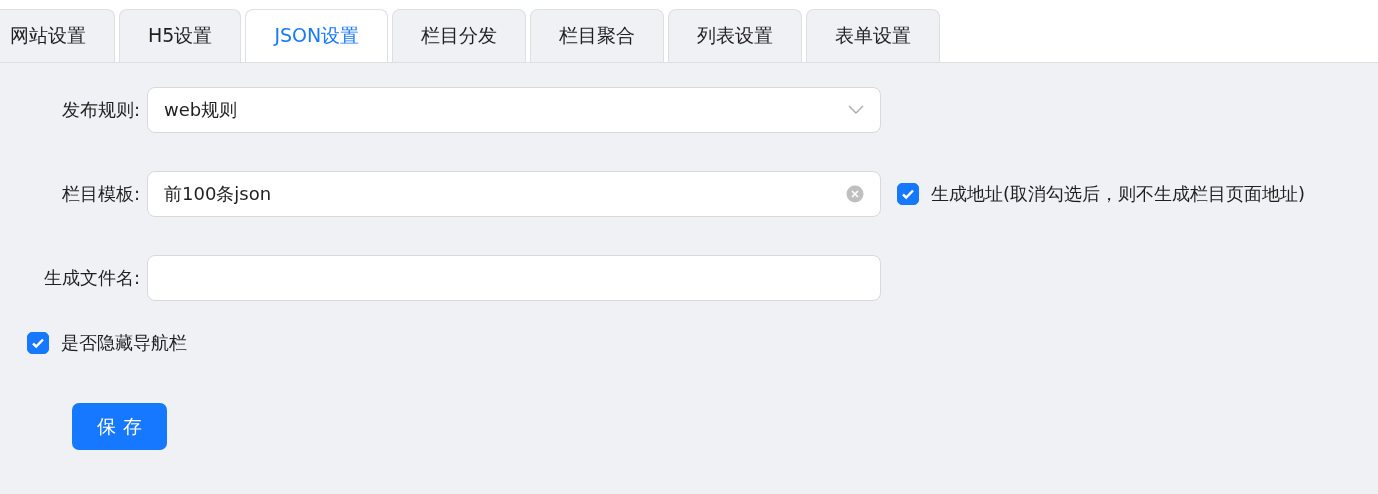  What do you see at coordinates (57, 35) in the screenshot?
I see `tab: 网站设置` at bounding box center [57, 35].